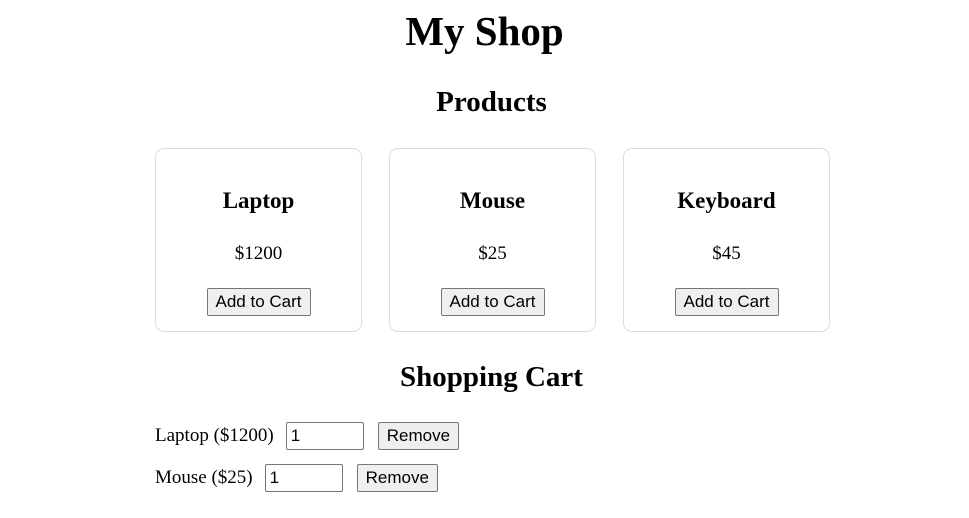 The height and width of the screenshot is (518, 969). What do you see at coordinates (492, 253) in the screenshot?
I see `product-price: $25` at bounding box center [492, 253].